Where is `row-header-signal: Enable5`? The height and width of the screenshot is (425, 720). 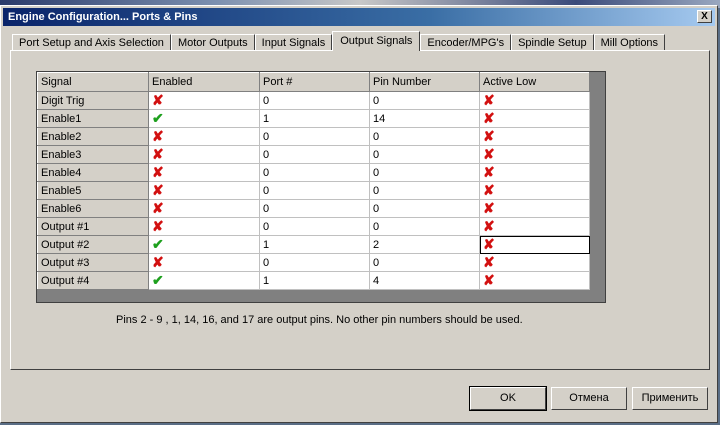
row-header-signal: Enable5 is located at coordinates (93, 190).